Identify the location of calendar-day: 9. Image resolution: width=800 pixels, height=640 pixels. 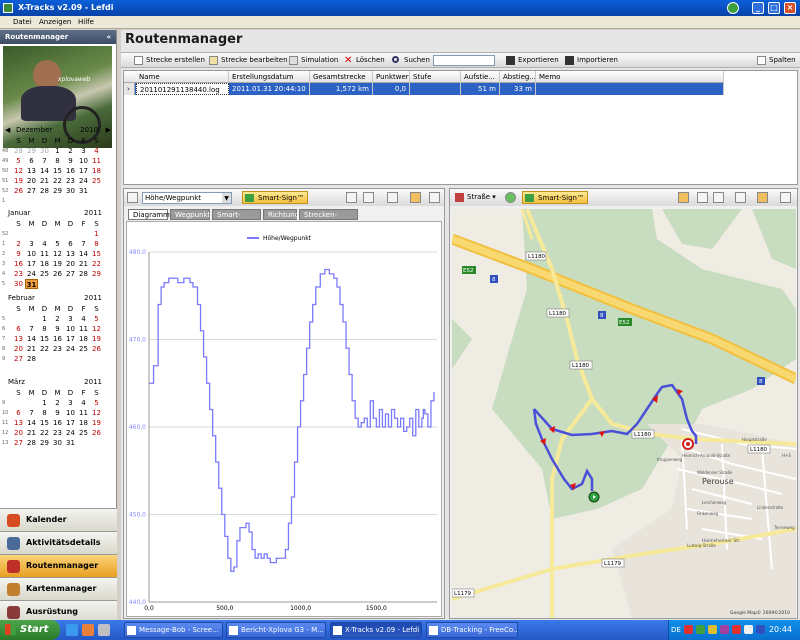
(70, 161).